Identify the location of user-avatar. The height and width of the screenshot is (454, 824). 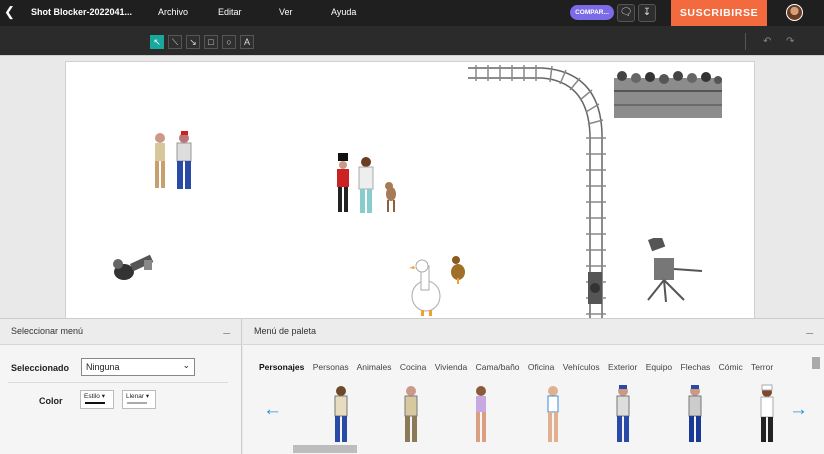
(794, 12).